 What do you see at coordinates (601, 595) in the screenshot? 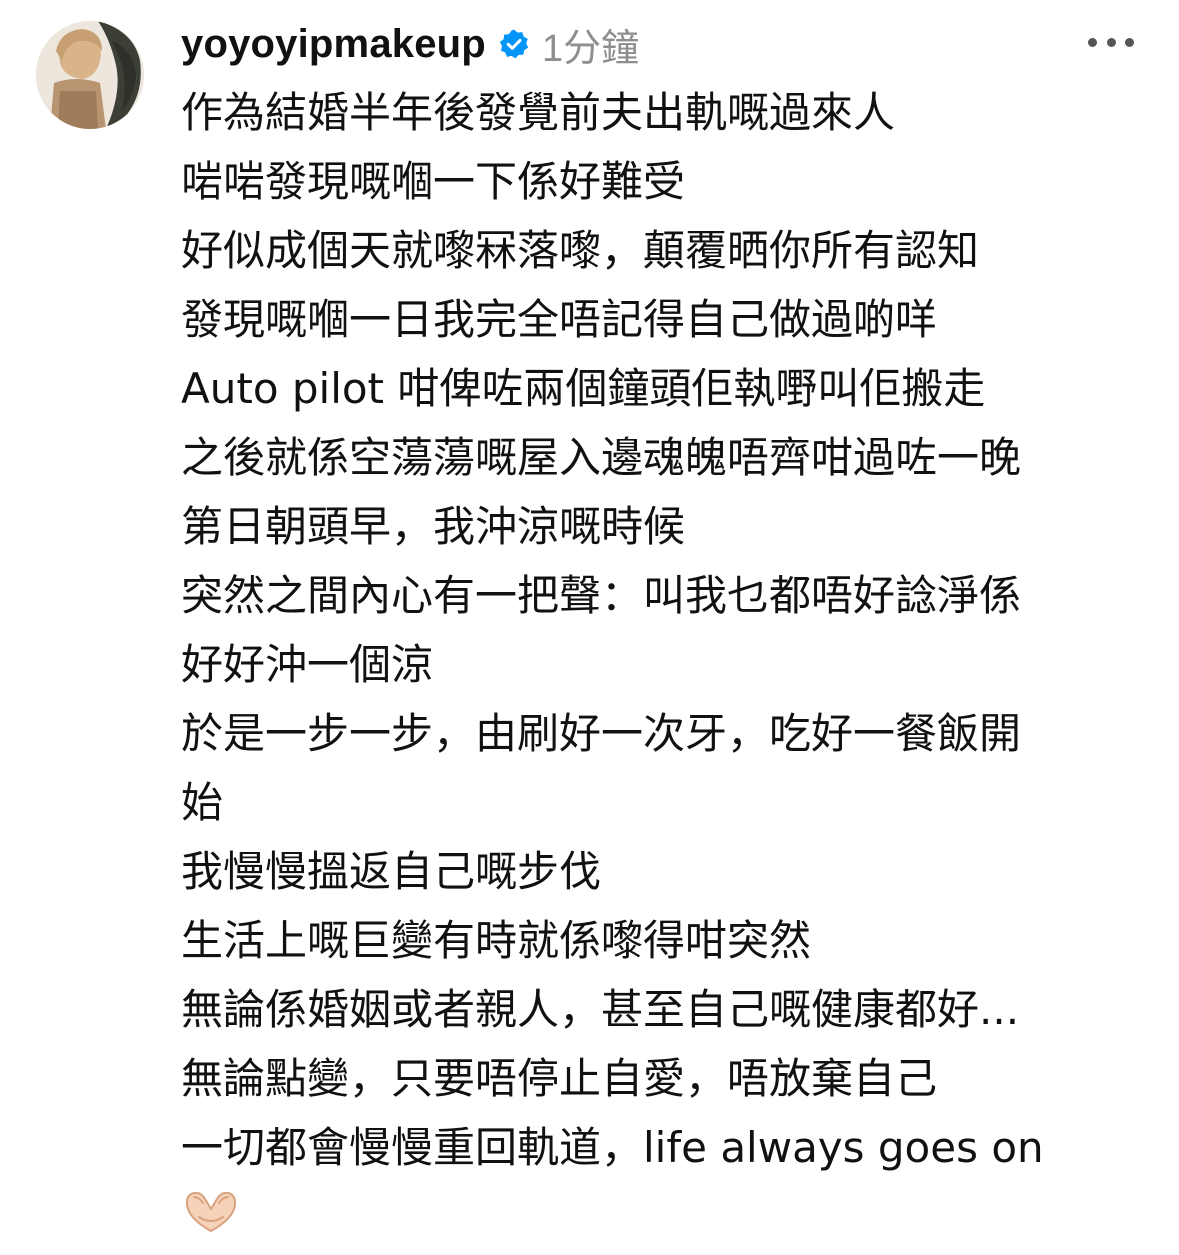
I see `comment-line: 突然之間內心有一把聲：叫我乜都唔好諗淨係` at bounding box center [601, 595].